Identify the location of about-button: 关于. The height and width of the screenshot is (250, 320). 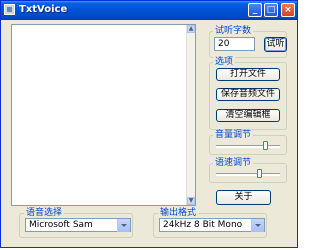
(243, 197).